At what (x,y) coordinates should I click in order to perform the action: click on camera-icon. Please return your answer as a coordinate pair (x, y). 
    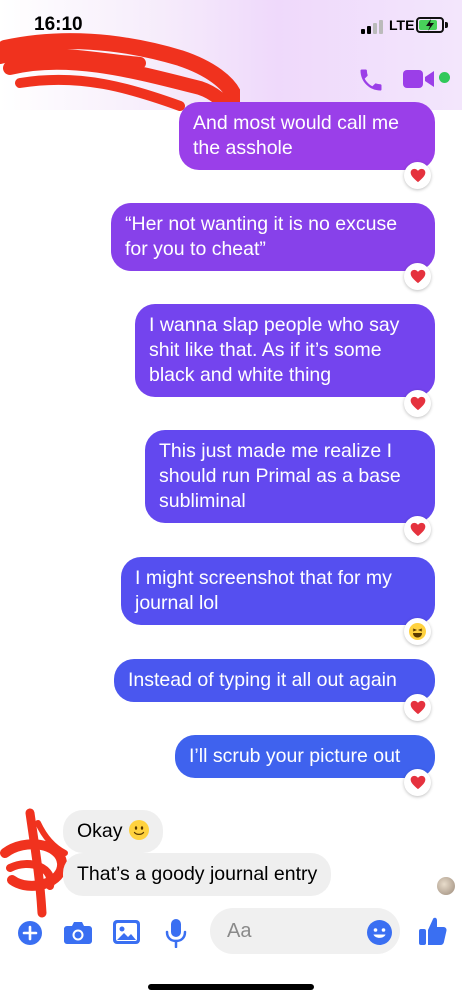
    Looking at the image, I should click on (78, 934).